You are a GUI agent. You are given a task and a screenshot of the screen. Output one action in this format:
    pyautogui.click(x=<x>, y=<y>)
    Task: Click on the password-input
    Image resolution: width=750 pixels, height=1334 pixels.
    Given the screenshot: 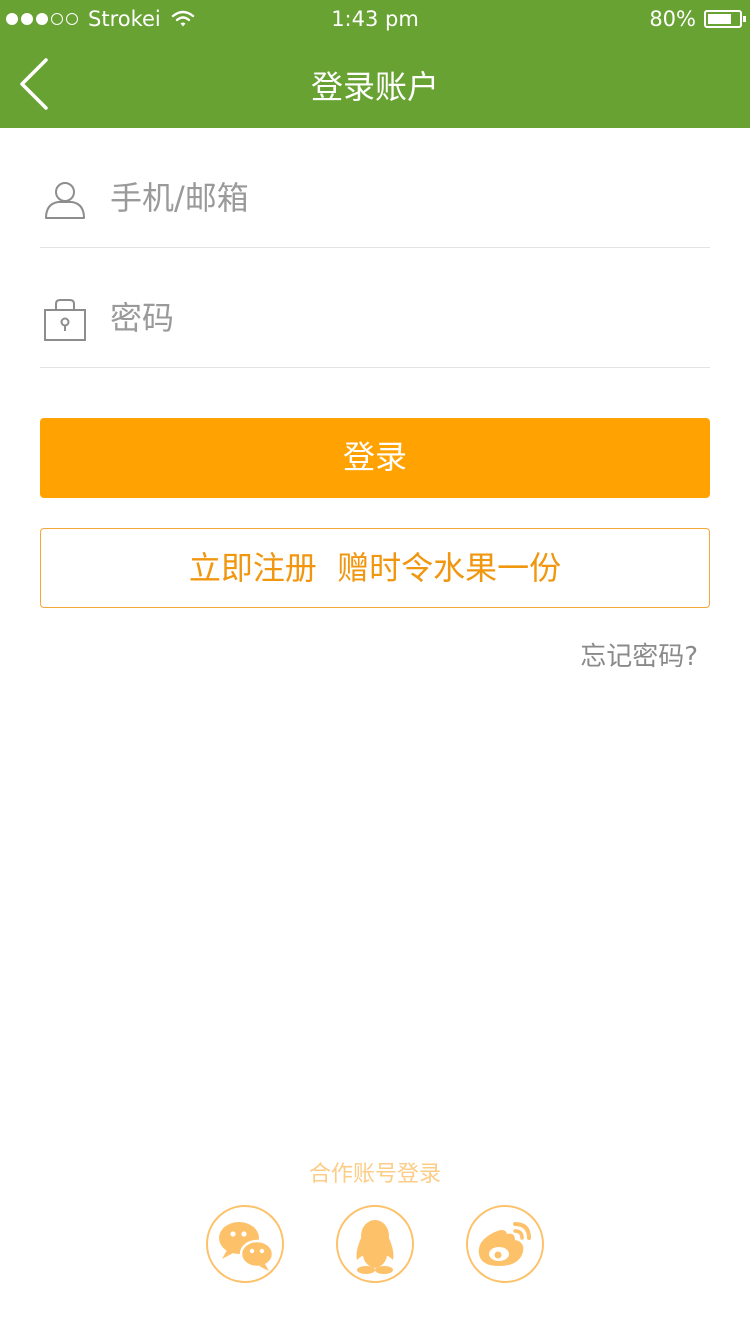 What is the action you would take?
    pyautogui.click(x=390, y=318)
    